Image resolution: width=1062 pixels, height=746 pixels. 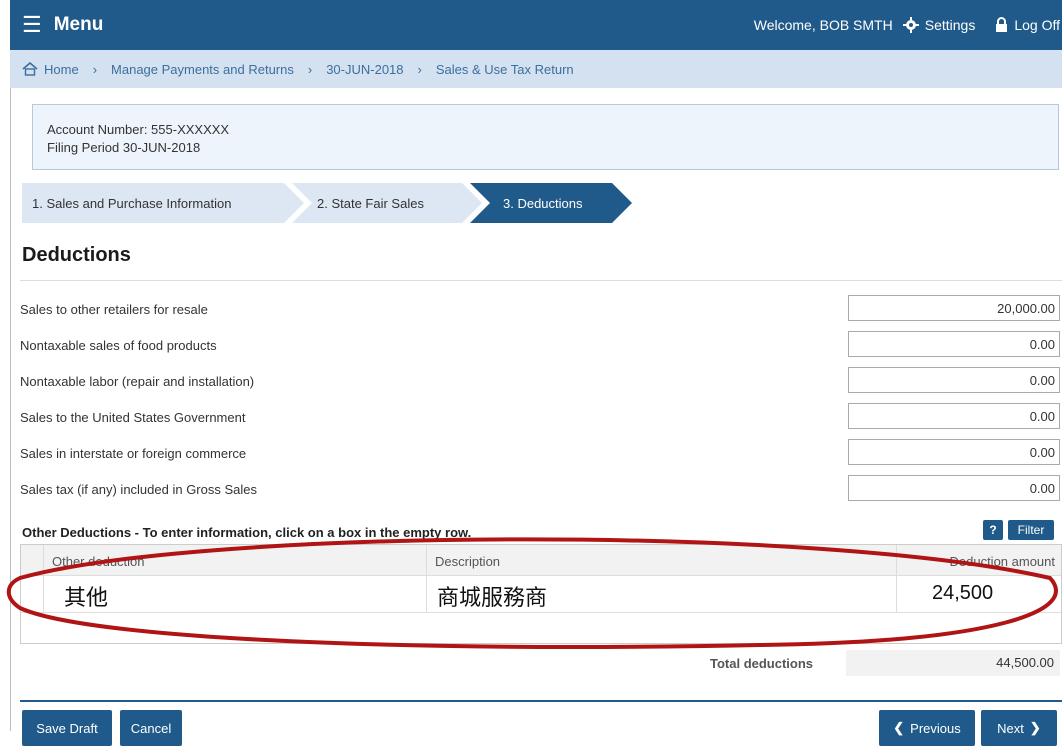 I want to click on step-sales-purchase: 1. Sales and Purchase Information, so click(x=157, y=203).